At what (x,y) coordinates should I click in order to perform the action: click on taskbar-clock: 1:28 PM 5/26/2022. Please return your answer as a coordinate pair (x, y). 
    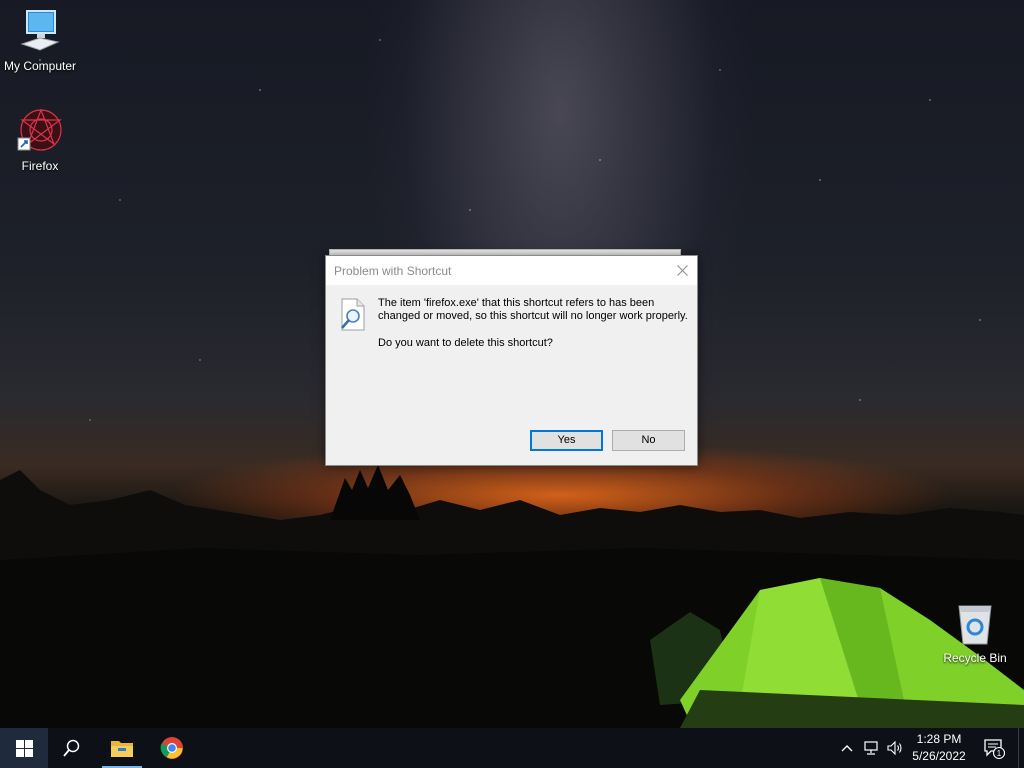
    Looking at the image, I should click on (939, 748).